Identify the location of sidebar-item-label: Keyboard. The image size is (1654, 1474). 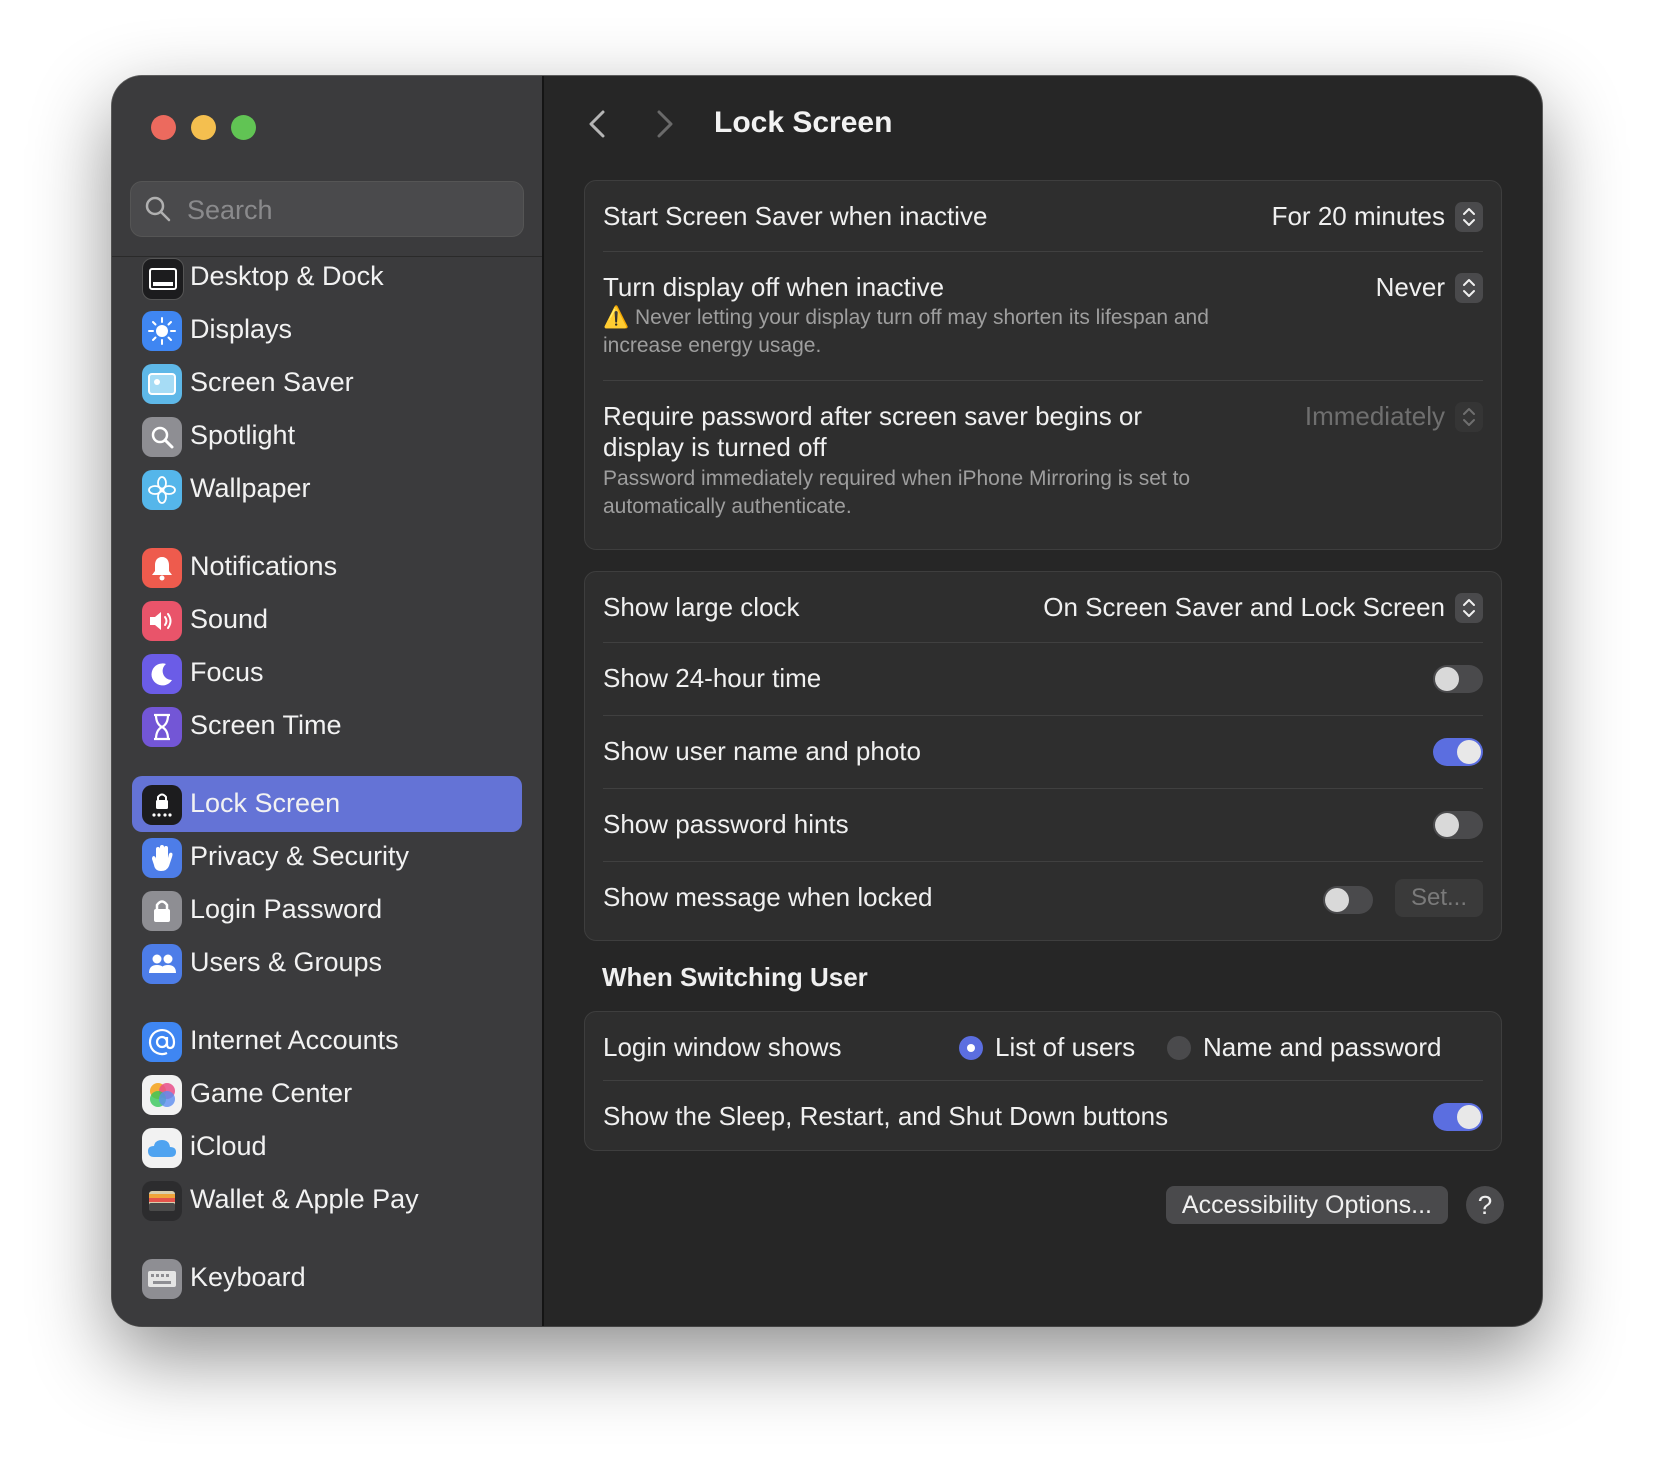
(248, 1277).